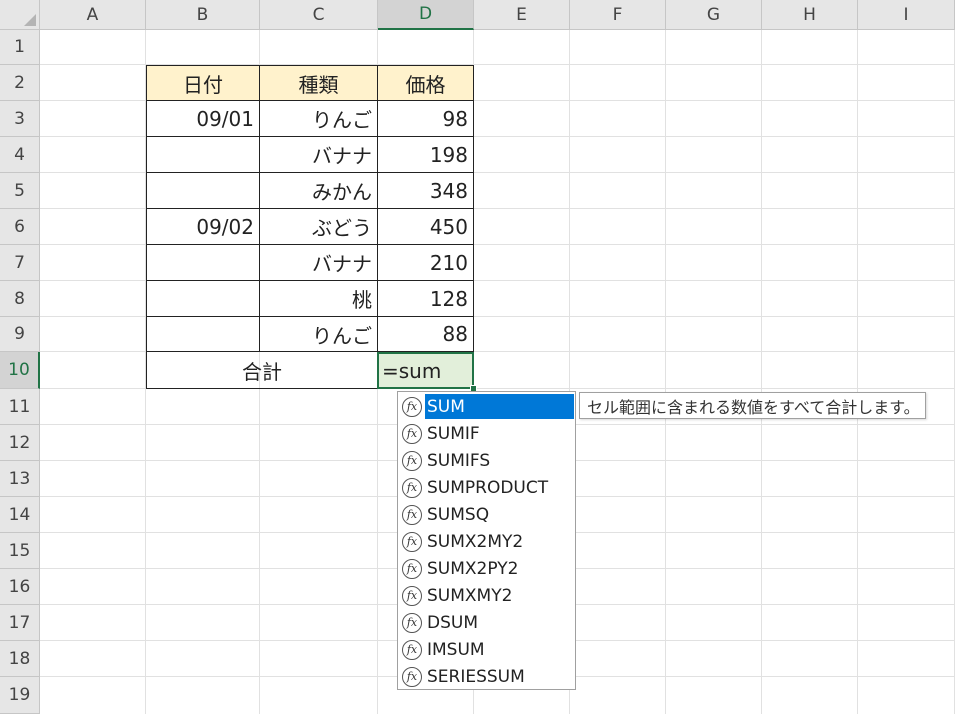  Describe the element at coordinates (618, 15) in the screenshot. I see `column-header-f: F` at that location.